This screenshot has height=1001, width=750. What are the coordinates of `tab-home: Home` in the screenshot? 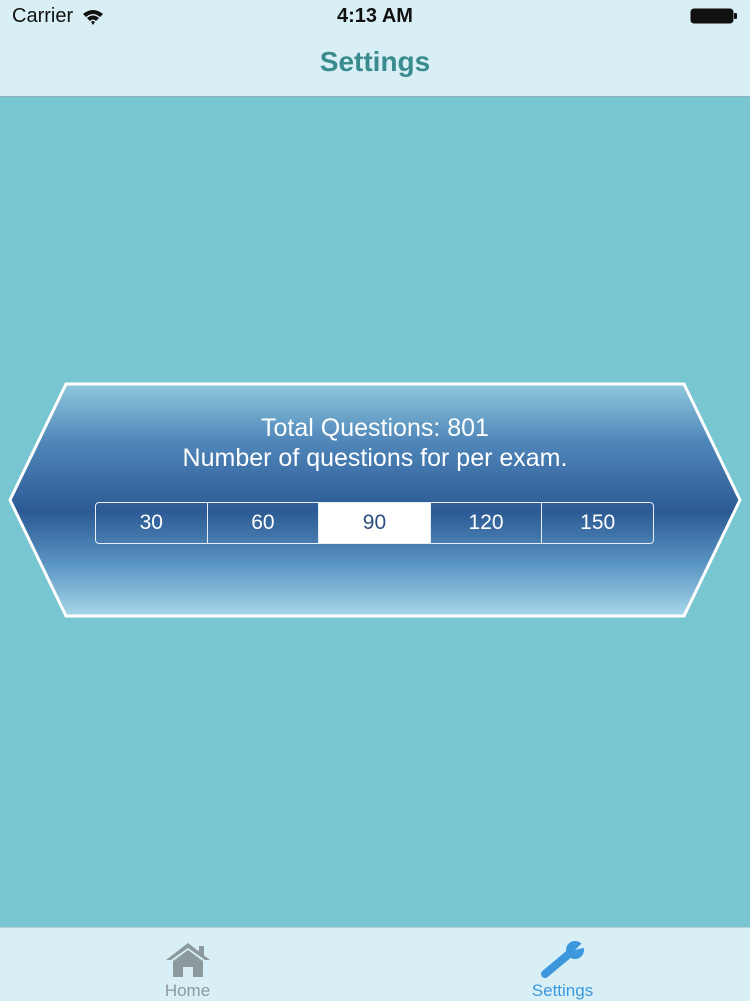 It's located at (187, 964).